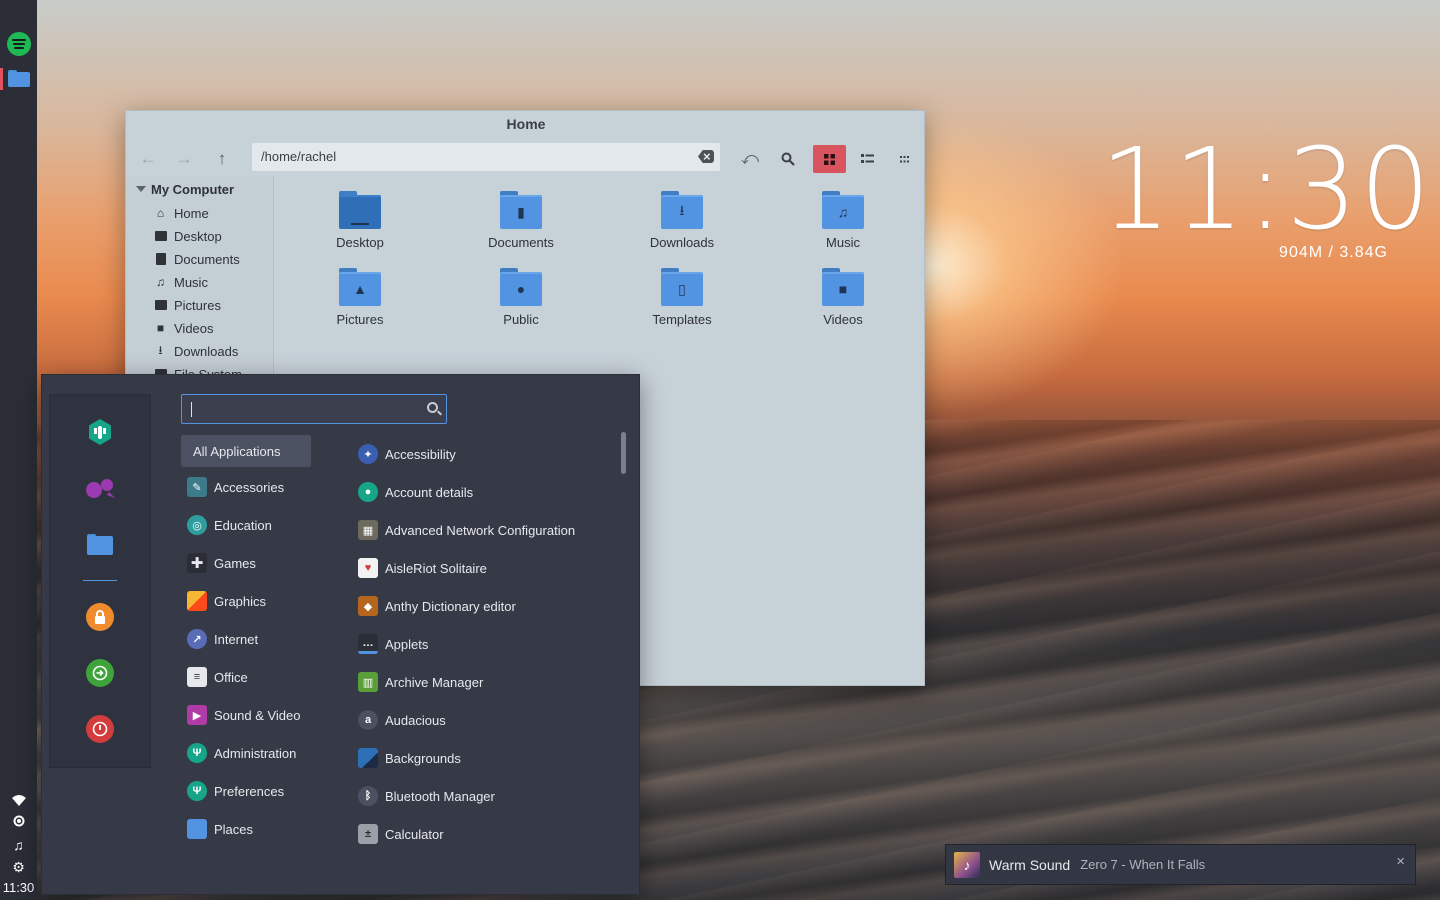 The width and height of the screenshot is (1440, 900). Describe the element at coordinates (18, 887) in the screenshot. I see `panel-clock: 11:30` at that location.